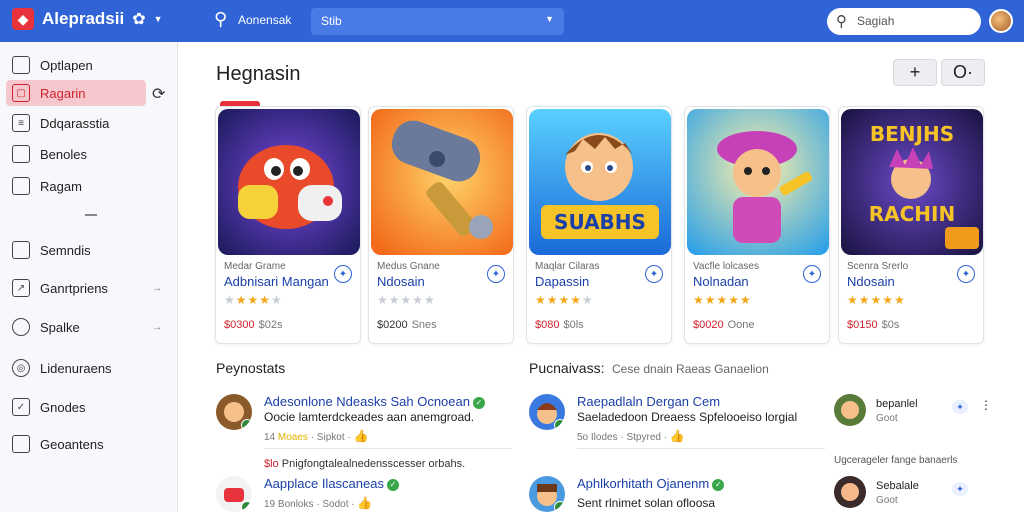  I want to click on more-icon: ⋮, so click(986, 405).